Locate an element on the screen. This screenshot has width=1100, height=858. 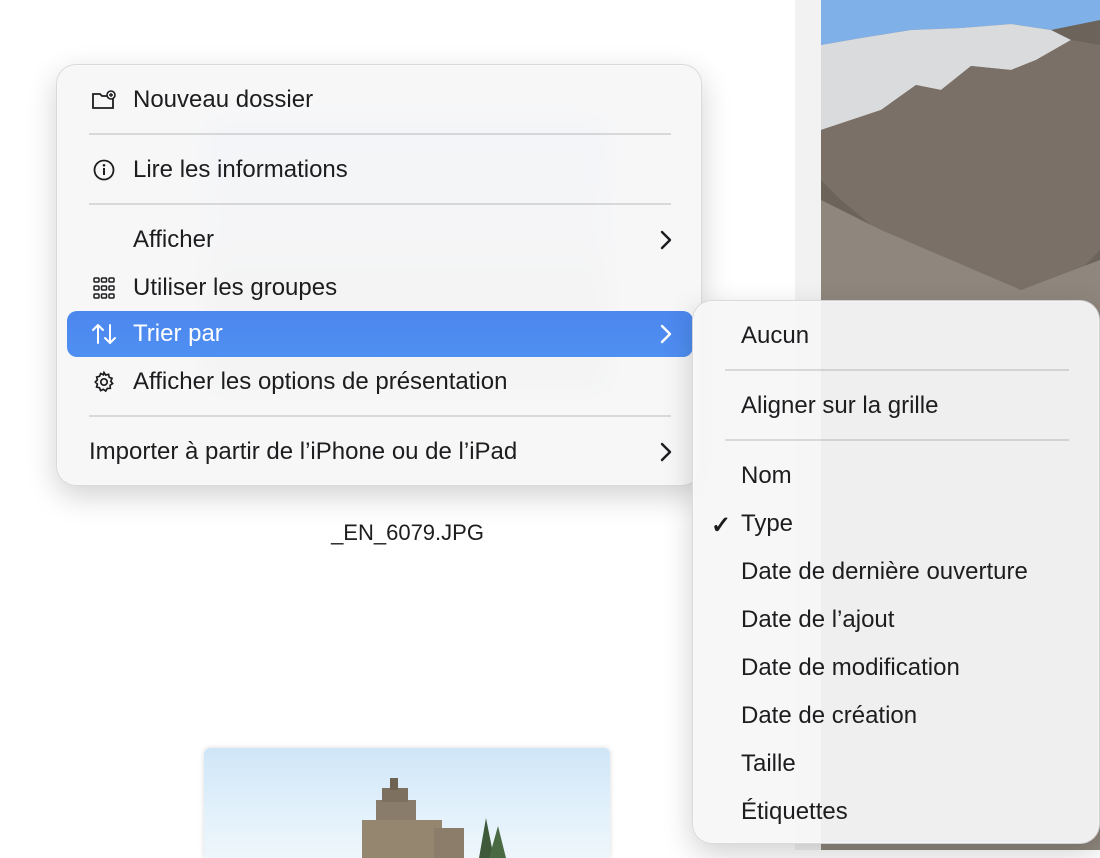
sort-option-none: Aucun is located at coordinates (897, 336).